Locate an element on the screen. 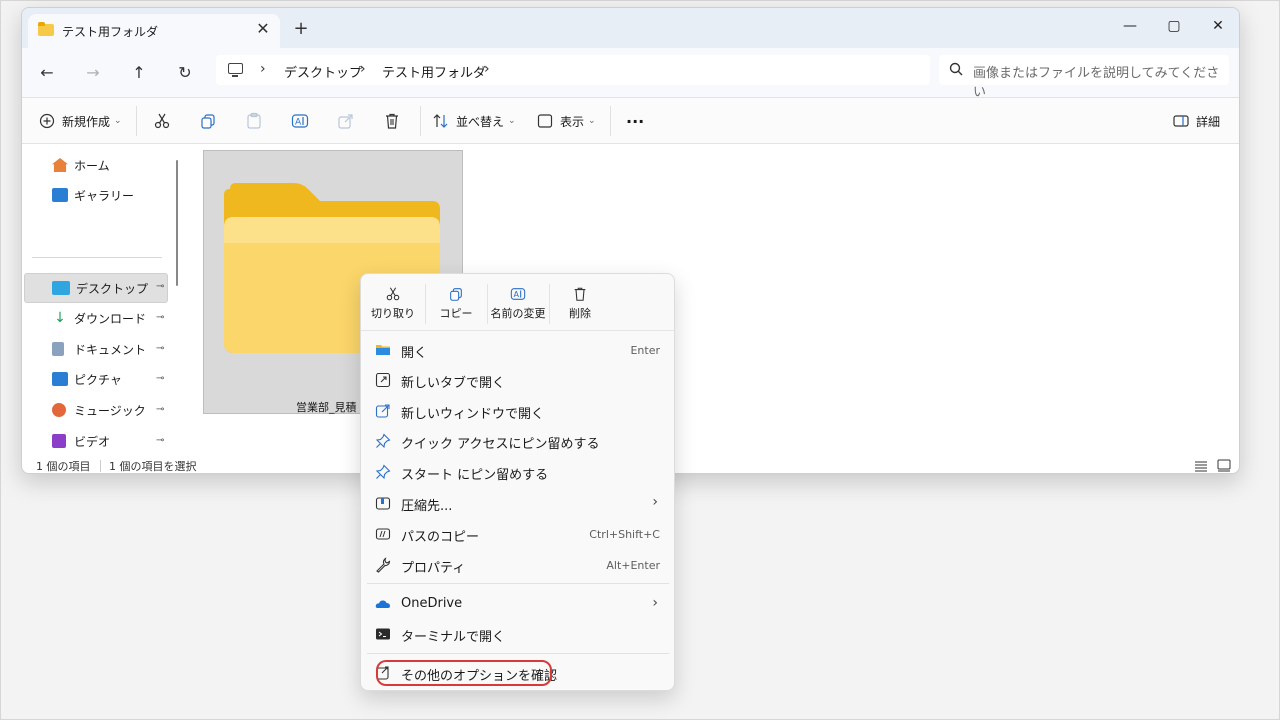 The image size is (1280, 720). more-options-icon: ··· is located at coordinates (635, 121).